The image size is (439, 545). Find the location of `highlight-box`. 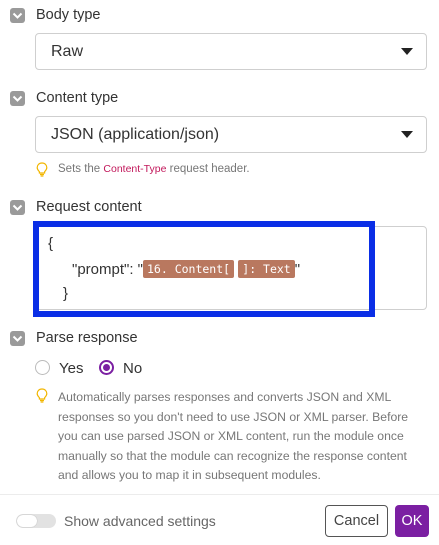

highlight-box is located at coordinates (204, 269).